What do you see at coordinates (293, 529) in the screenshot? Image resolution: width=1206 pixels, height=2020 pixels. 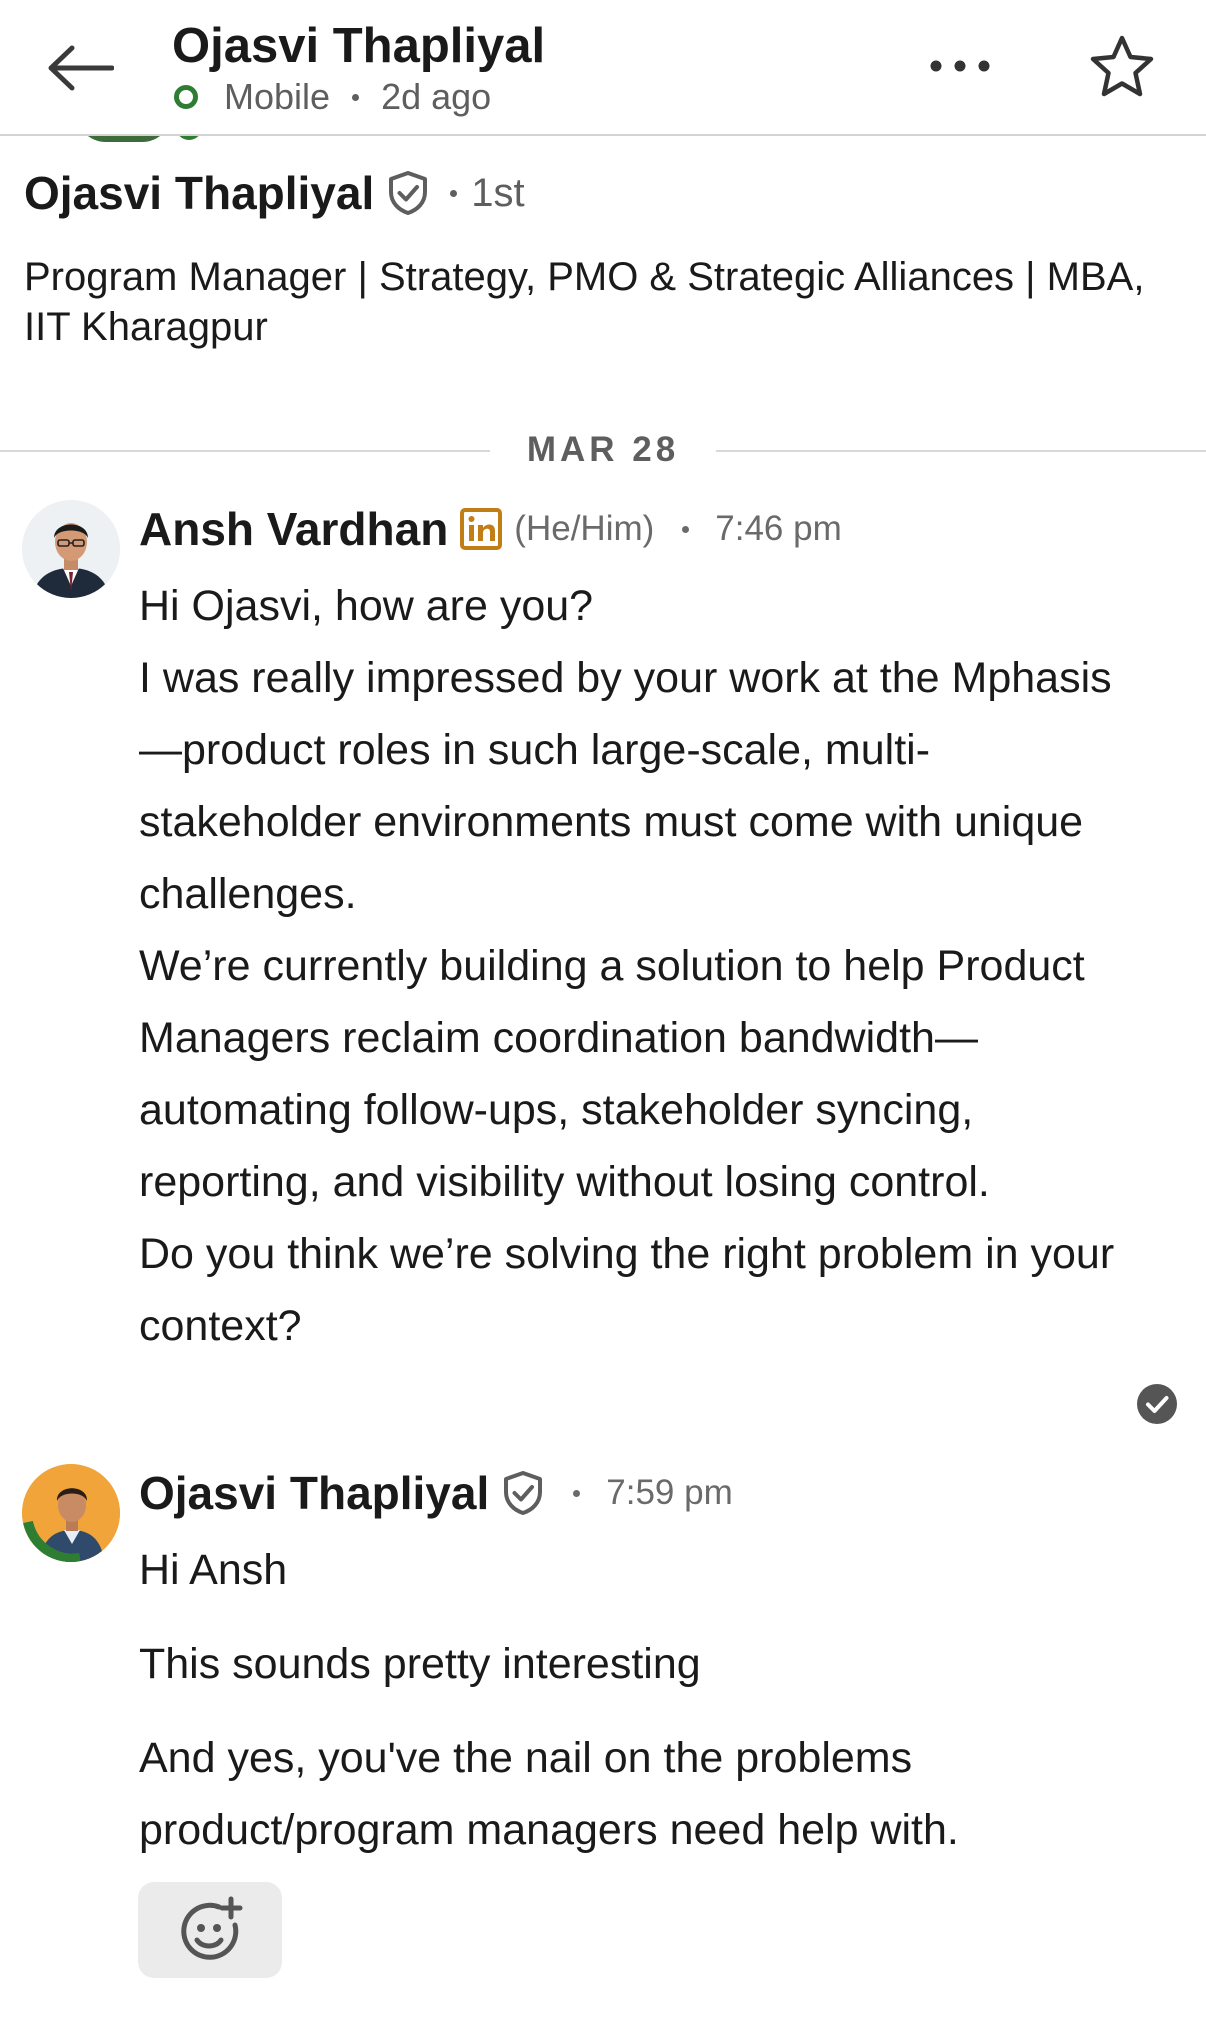 I see `sender-name: Ansh Vardhan` at bounding box center [293, 529].